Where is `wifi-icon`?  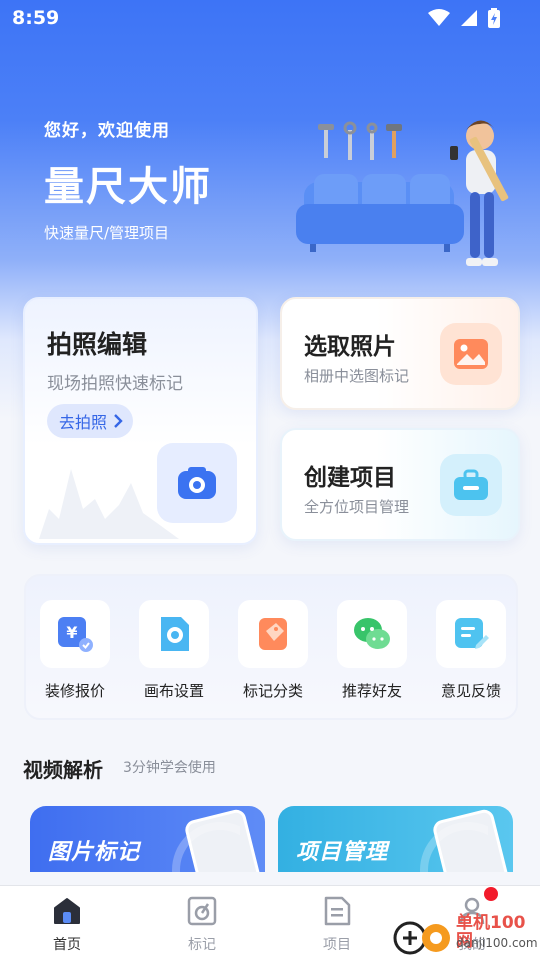 wifi-icon is located at coordinates (439, 17).